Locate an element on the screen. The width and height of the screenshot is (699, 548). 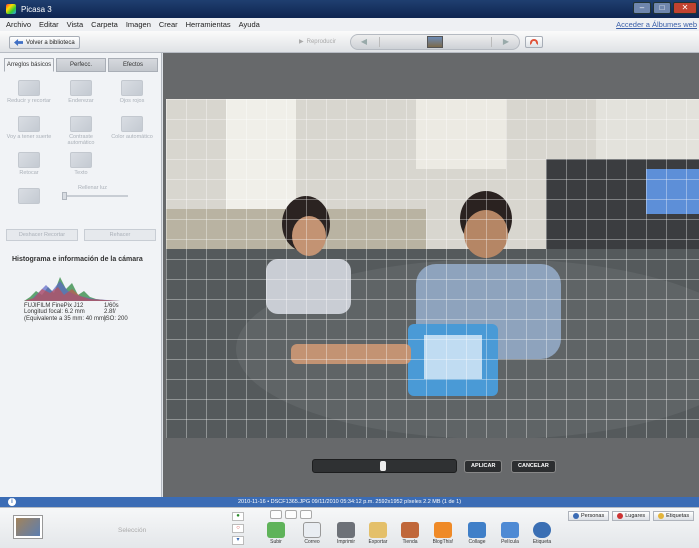
auto-color-tool: Color automático is located at coordinates (132, 128).